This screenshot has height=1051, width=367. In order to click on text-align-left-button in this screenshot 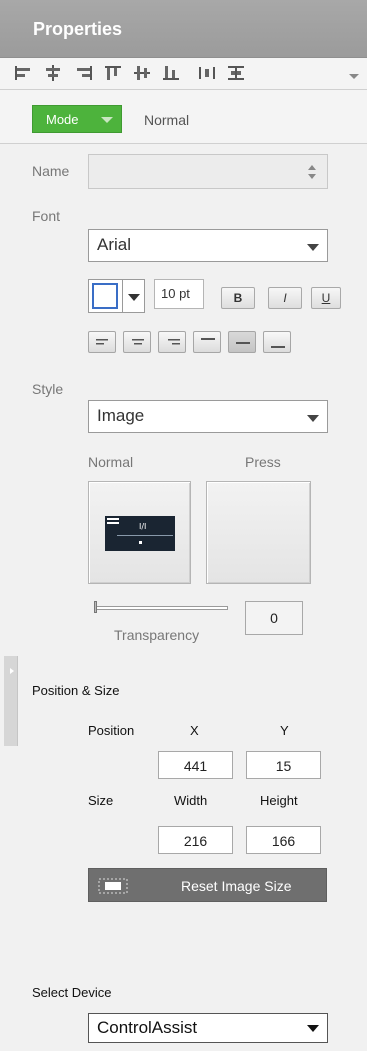, I will do `click(102, 342)`.